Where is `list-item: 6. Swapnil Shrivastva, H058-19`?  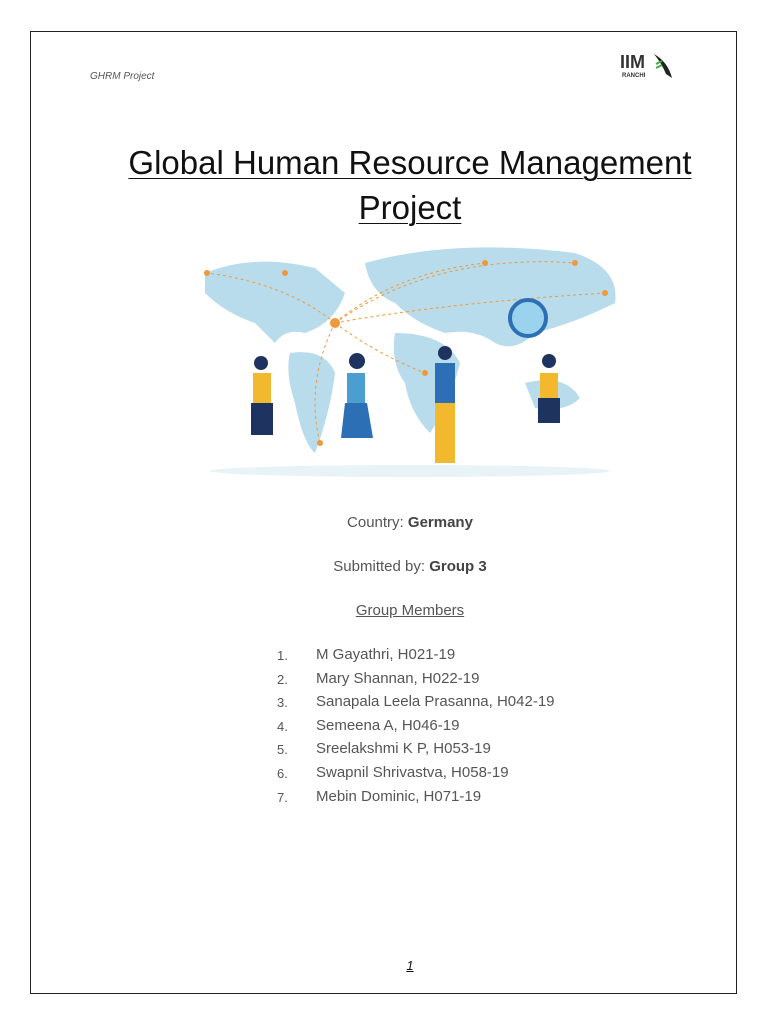
list-item: 6. Swapnil Shrivastva, H058-19 is located at coordinates (416, 776).